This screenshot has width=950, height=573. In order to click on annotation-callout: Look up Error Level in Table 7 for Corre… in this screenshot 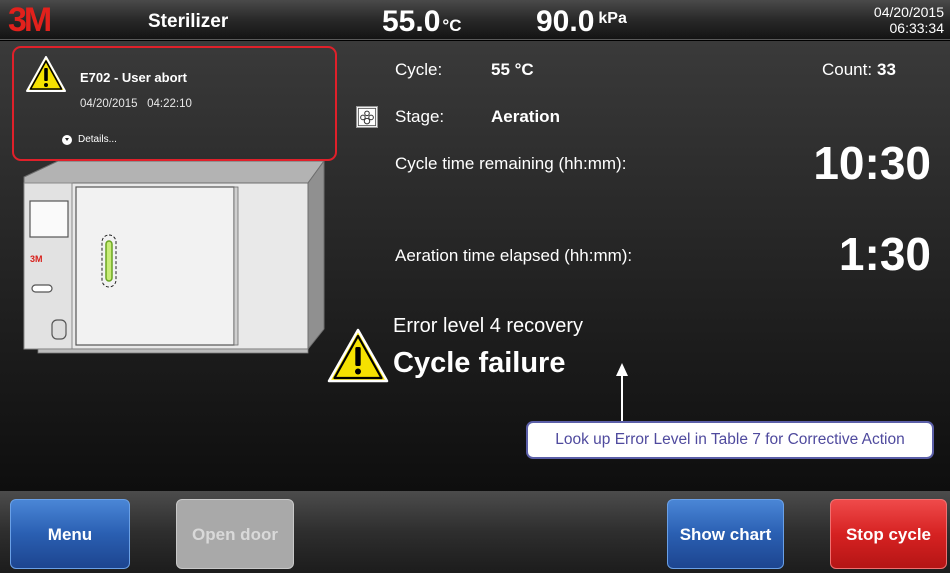, I will do `click(730, 440)`.